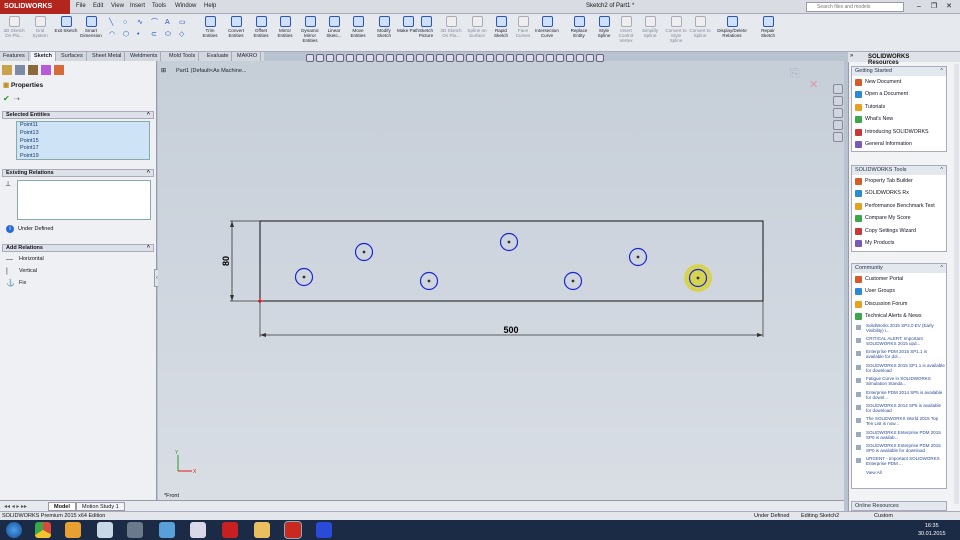  Describe the element at coordinates (98, 6) in the screenshot. I see `menu-edit: Edit` at that location.